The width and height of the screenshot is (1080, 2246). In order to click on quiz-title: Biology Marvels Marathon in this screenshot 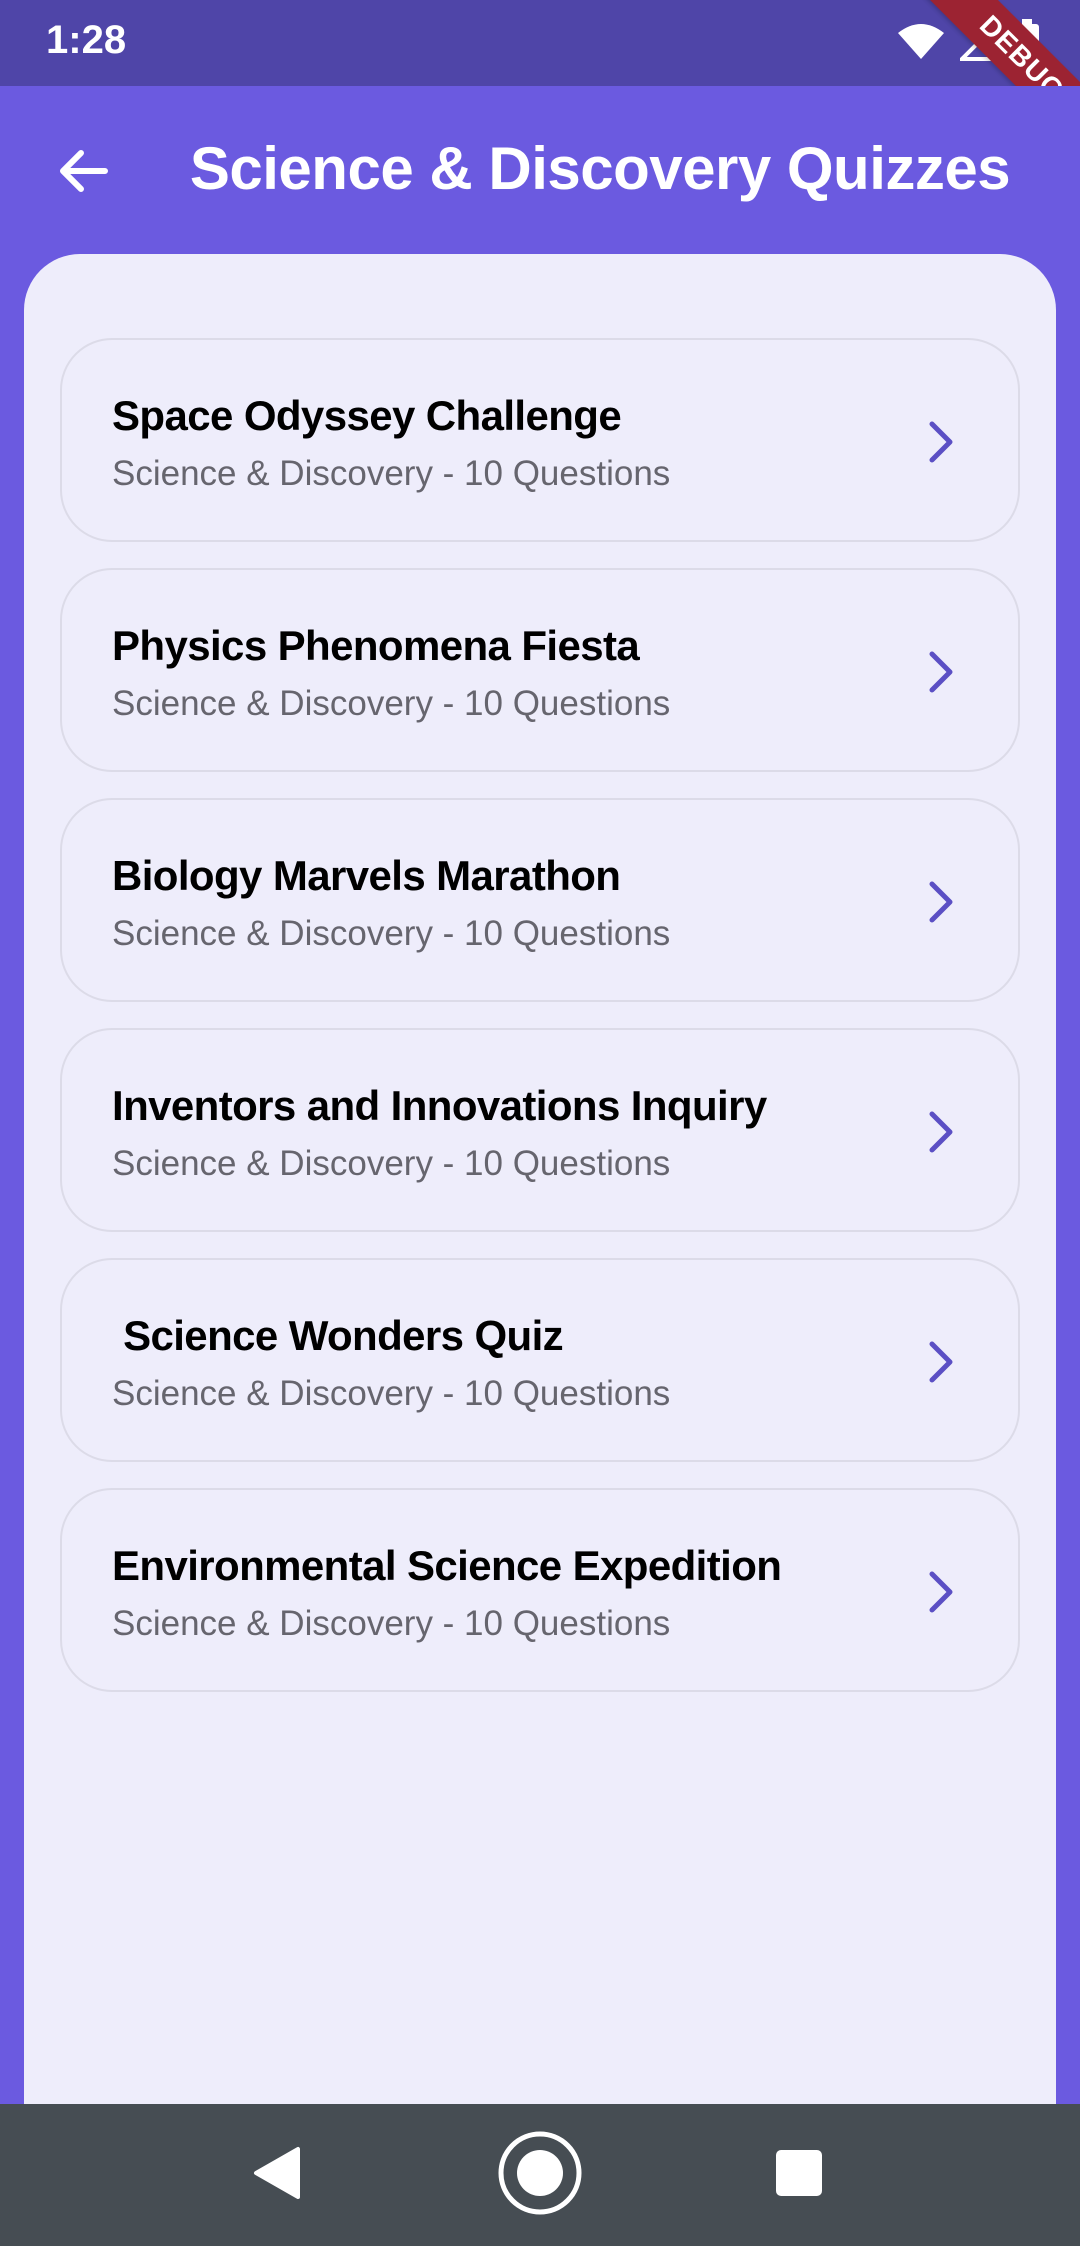, I will do `click(366, 875)`.